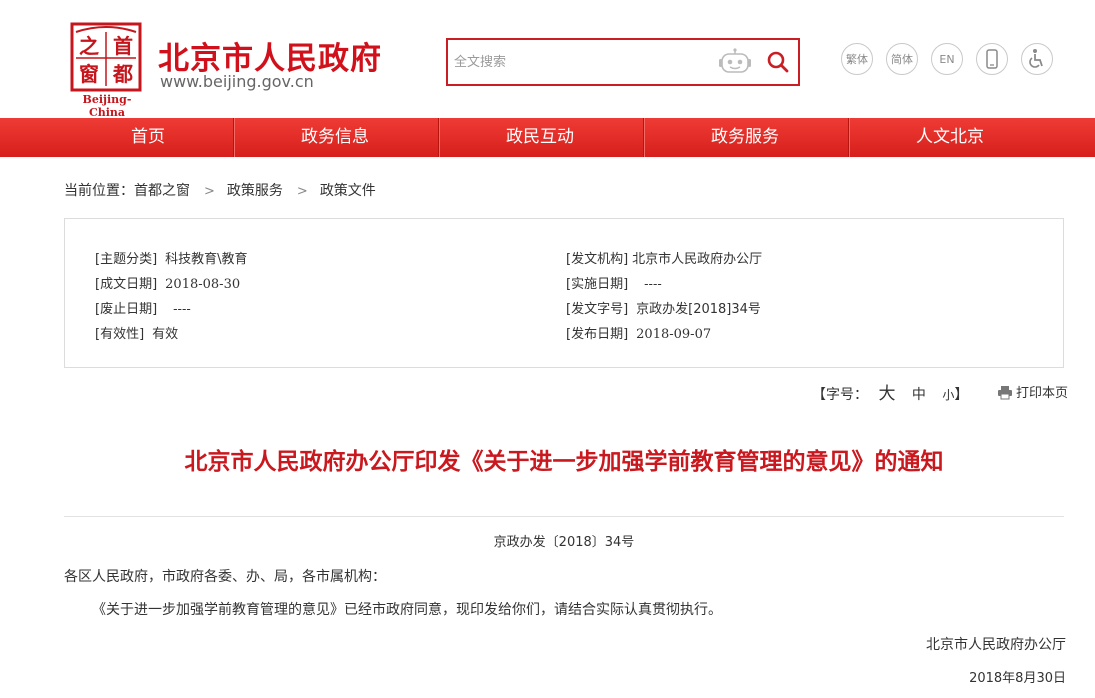  I want to click on mobile-button, so click(992, 59).